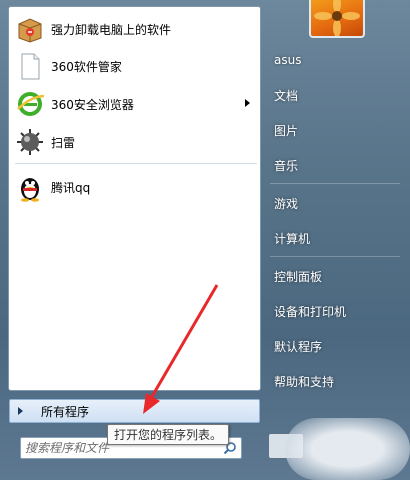 Image resolution: width=410 pixels, height=480 pixels. What do you see at coordinates (335, 346) in the screenshot?
I see `right-item-default-programs: 默认程序` at bounding box center [335, 346].